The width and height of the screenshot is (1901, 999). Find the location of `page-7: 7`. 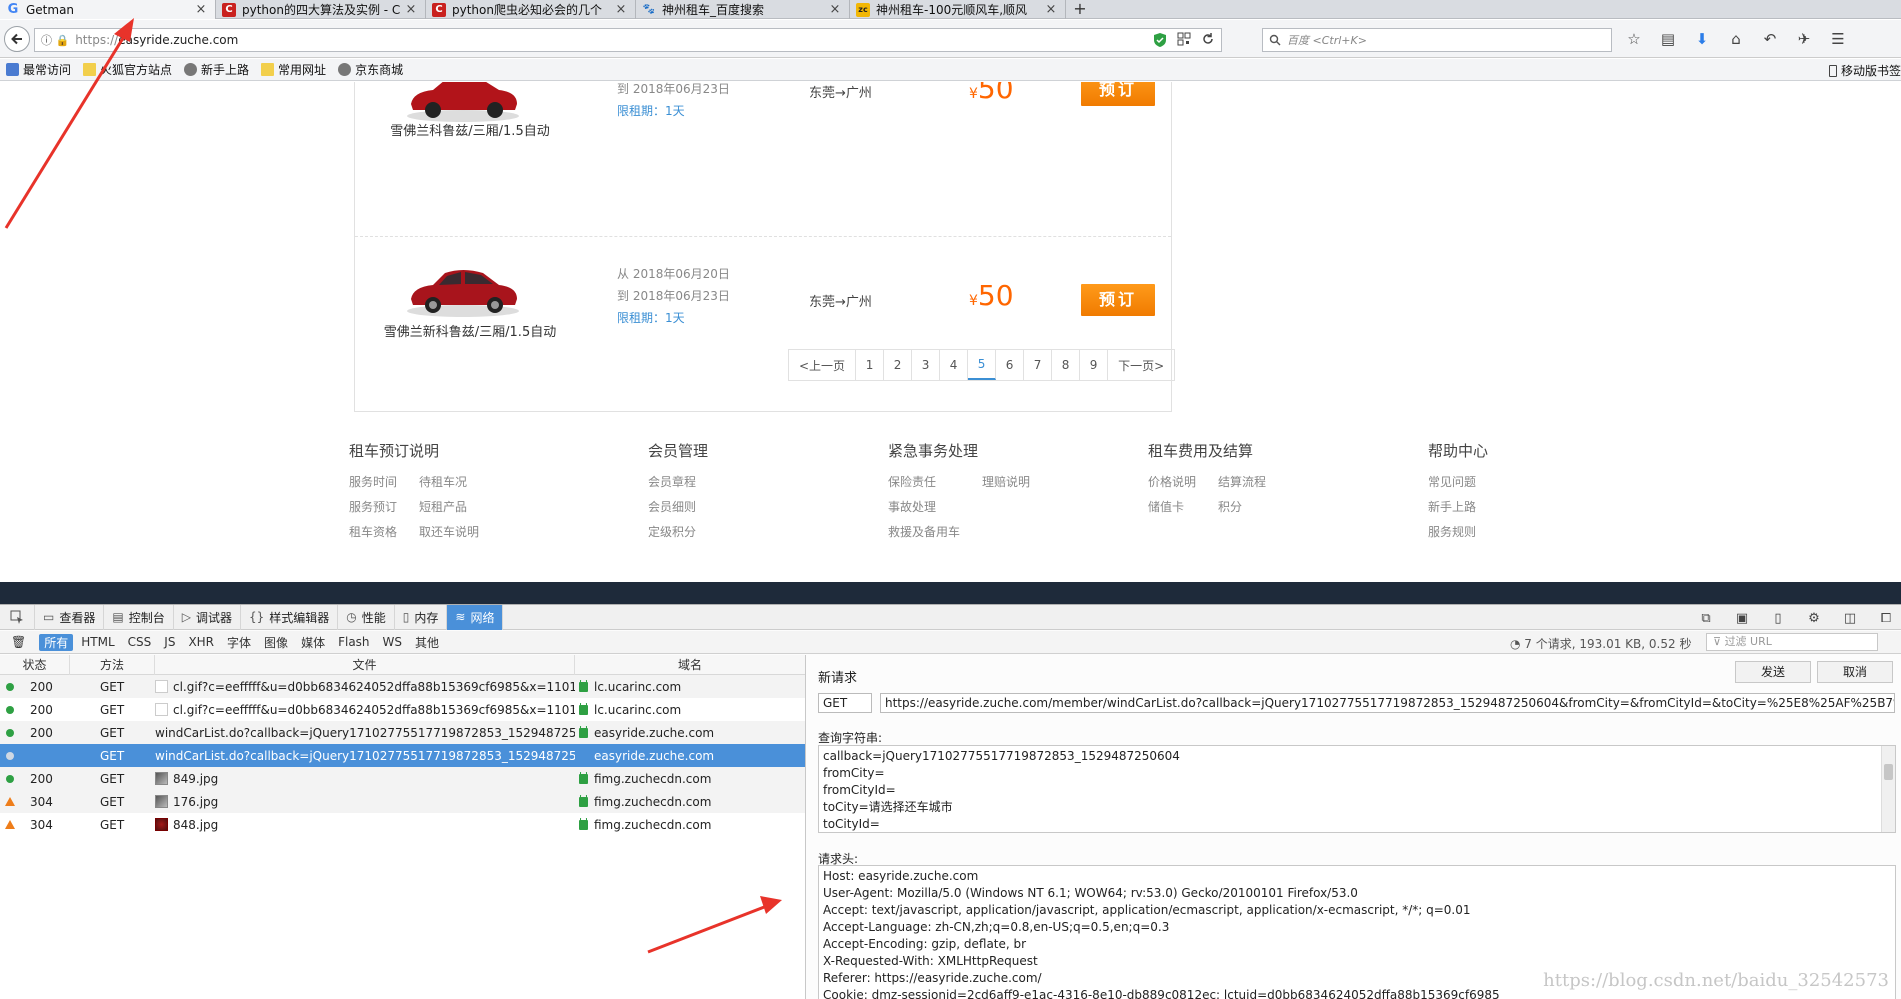

page-7: 7 is located at coordinates (1038, 365).